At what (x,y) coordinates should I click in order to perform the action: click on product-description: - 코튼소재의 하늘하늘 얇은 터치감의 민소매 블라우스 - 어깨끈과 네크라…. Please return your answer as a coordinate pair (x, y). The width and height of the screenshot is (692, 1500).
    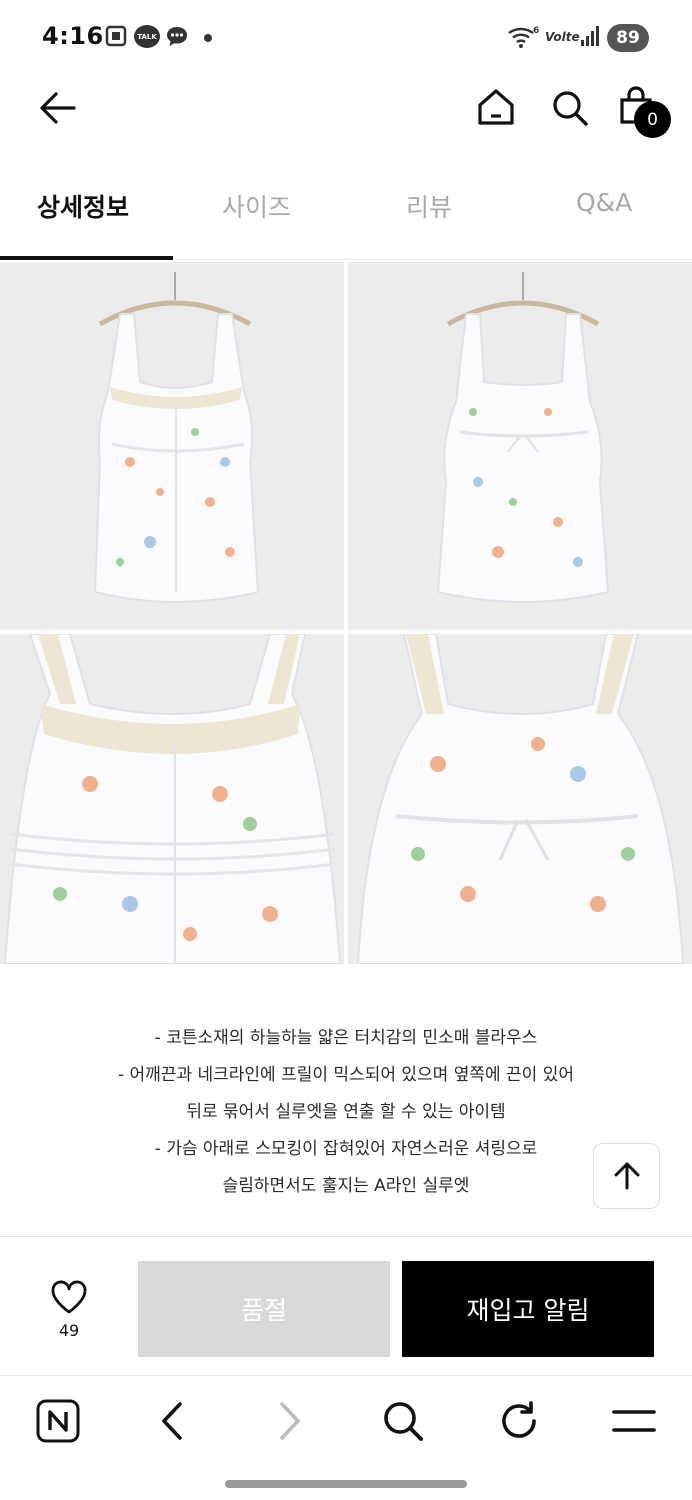
    Looking at the image, I should click on (346, 1112).